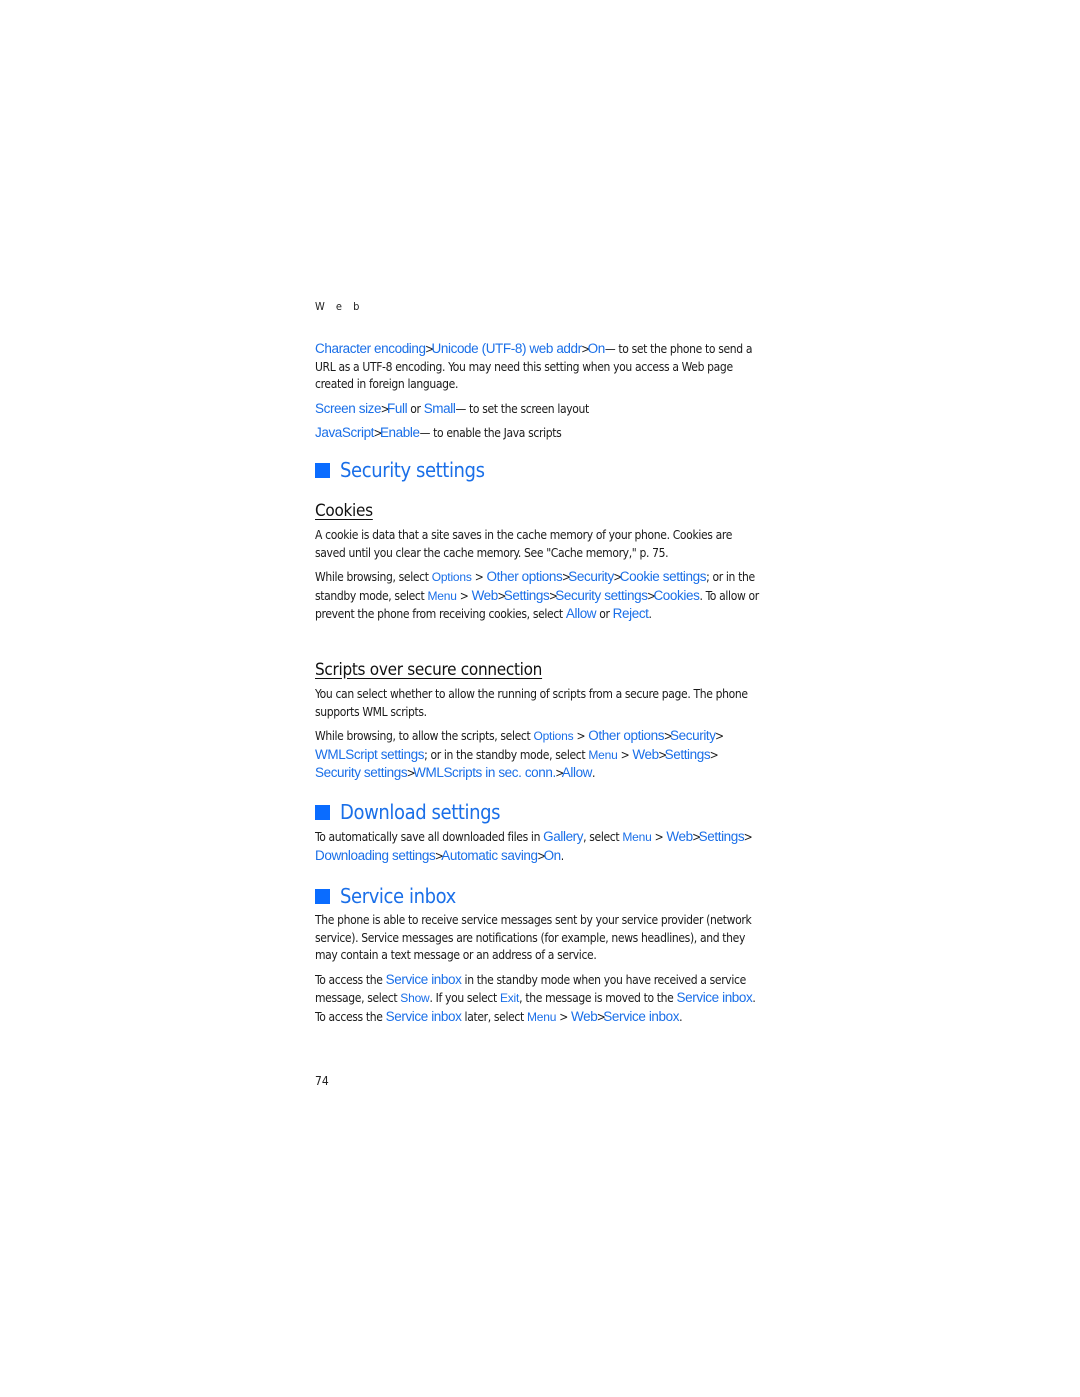 This screenshot has width=1080, height=1397. Describe the element at coordinates (506, 754) in the screenshot. I see `text-run: ; or in the standby mode, select` at that location.